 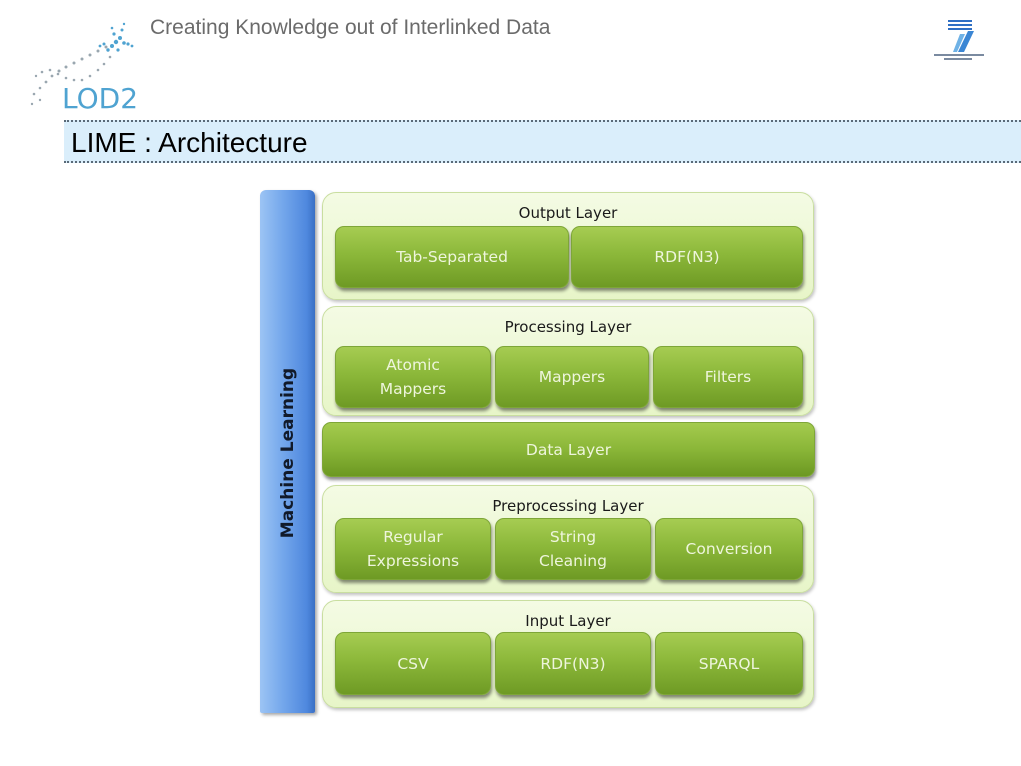 I want to click on lod2-logo-text: LOD2, so click(x=100, y=98).